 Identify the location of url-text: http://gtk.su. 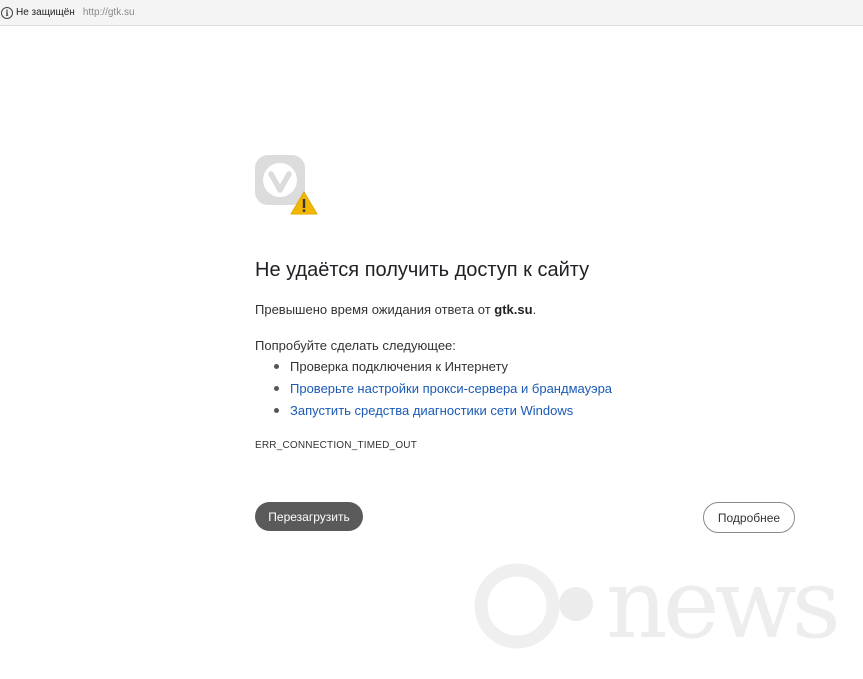
(109, 12).